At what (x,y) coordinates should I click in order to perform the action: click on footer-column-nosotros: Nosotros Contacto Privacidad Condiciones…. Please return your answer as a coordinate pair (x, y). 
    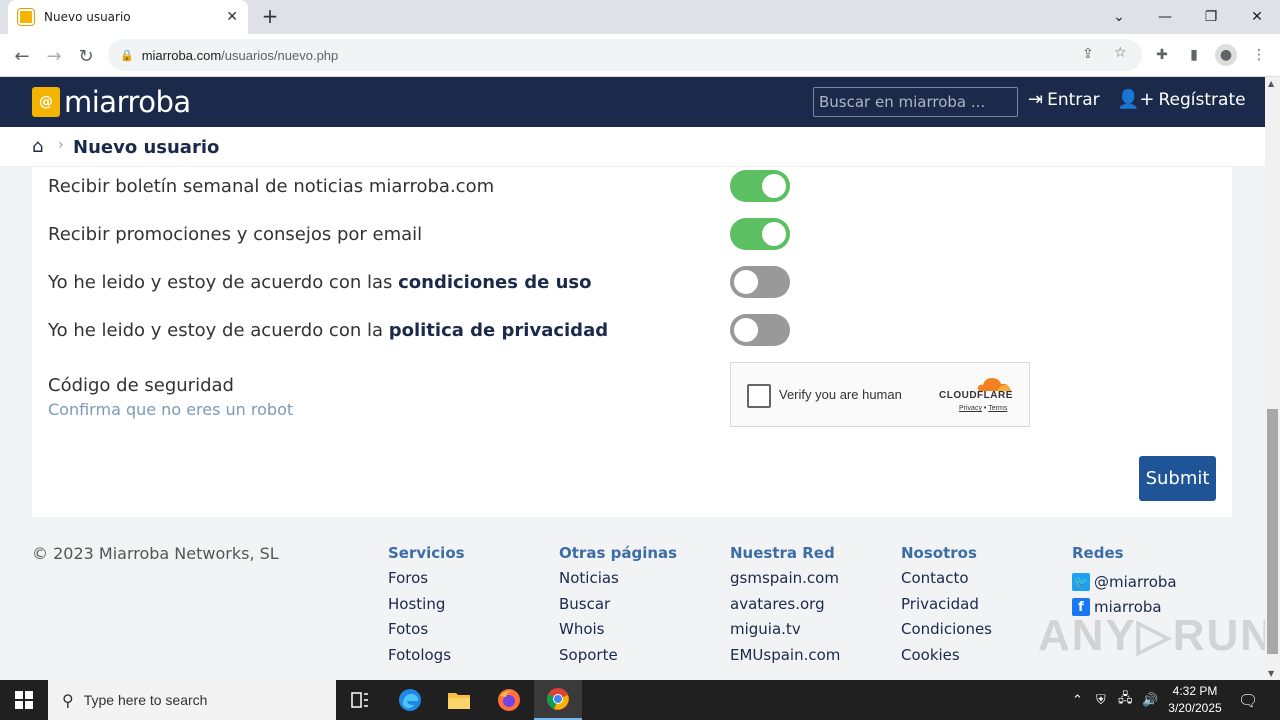
    Looking at the image, I should click on (946, 607).